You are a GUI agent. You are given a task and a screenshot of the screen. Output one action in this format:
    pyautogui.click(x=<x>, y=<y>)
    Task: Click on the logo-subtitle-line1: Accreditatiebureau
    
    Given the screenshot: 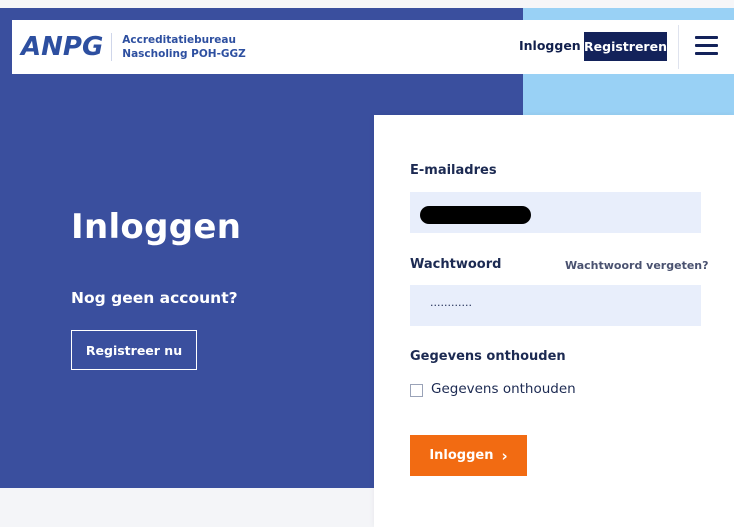 What is the action you would take?
    pyautogui.click(x=179, y=40)
    